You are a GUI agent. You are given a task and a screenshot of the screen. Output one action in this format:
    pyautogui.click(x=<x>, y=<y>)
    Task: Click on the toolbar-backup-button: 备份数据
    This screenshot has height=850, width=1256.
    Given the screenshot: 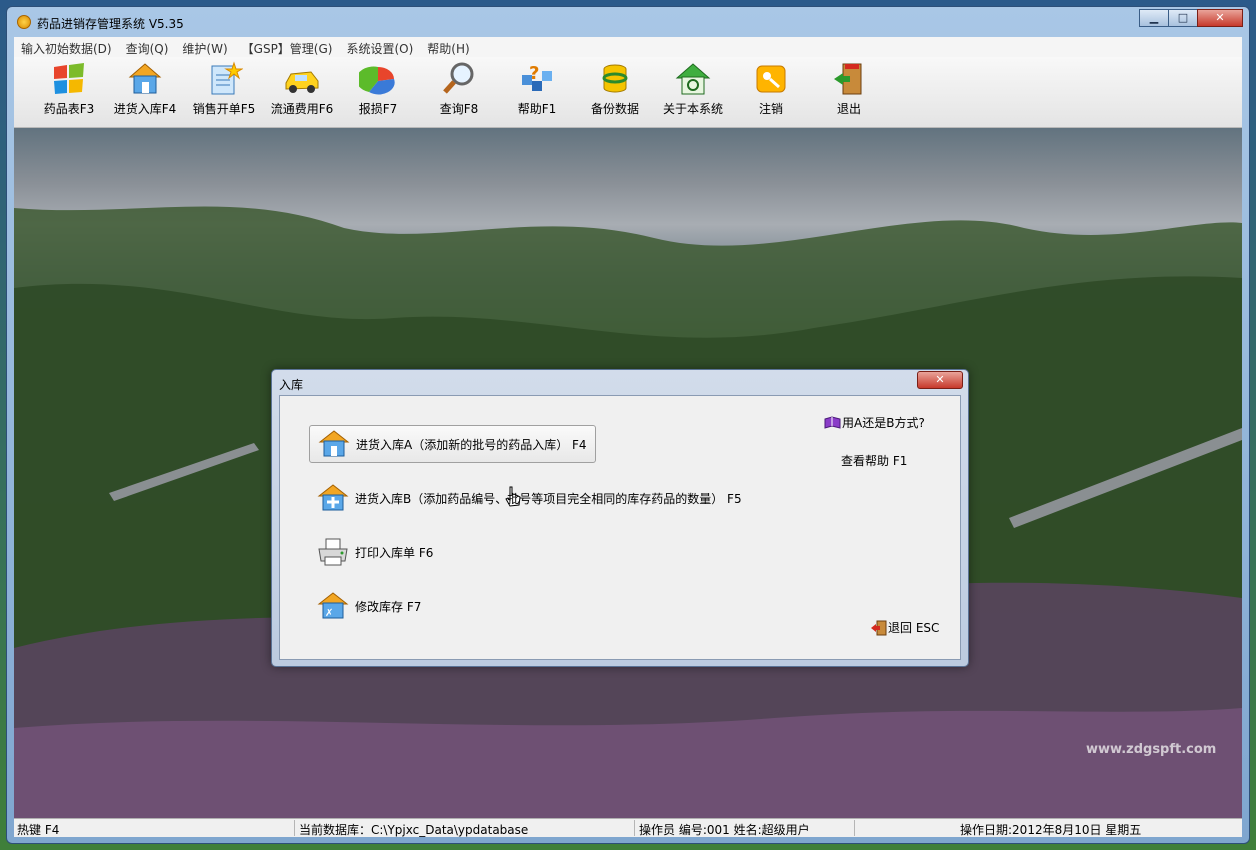 What is the action you would take?
    pyautogui.click(x=615, y=89)
    